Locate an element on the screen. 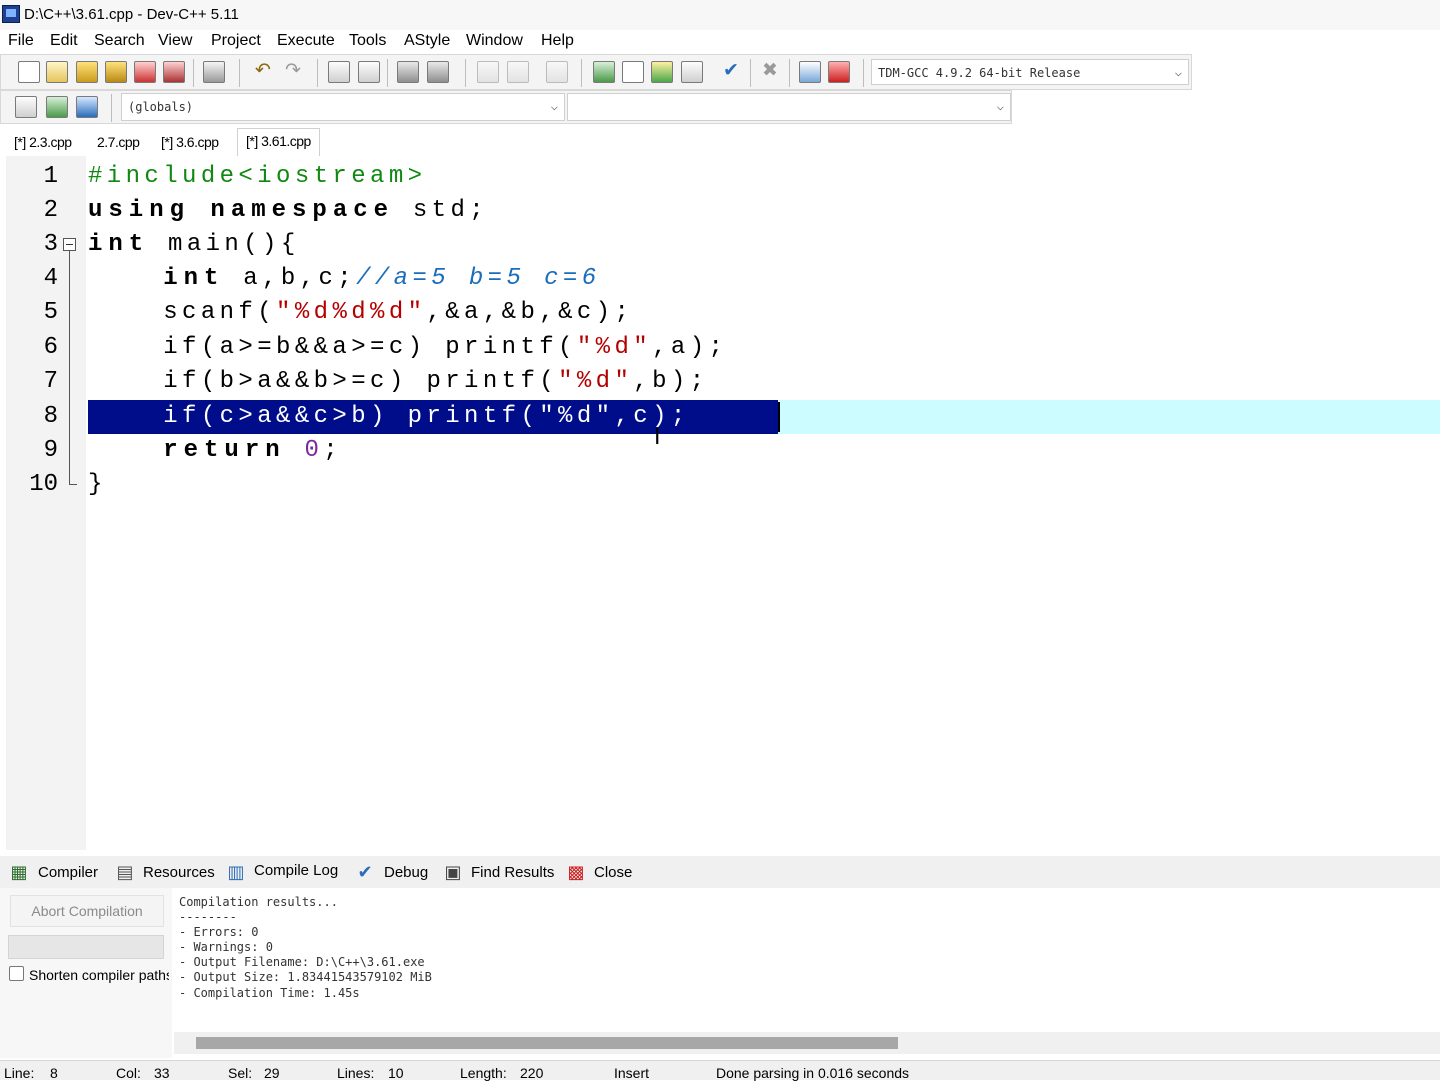 The width and height of the screenshot is (1440, 1081). insert-icon is located at coordinates (26, 107).